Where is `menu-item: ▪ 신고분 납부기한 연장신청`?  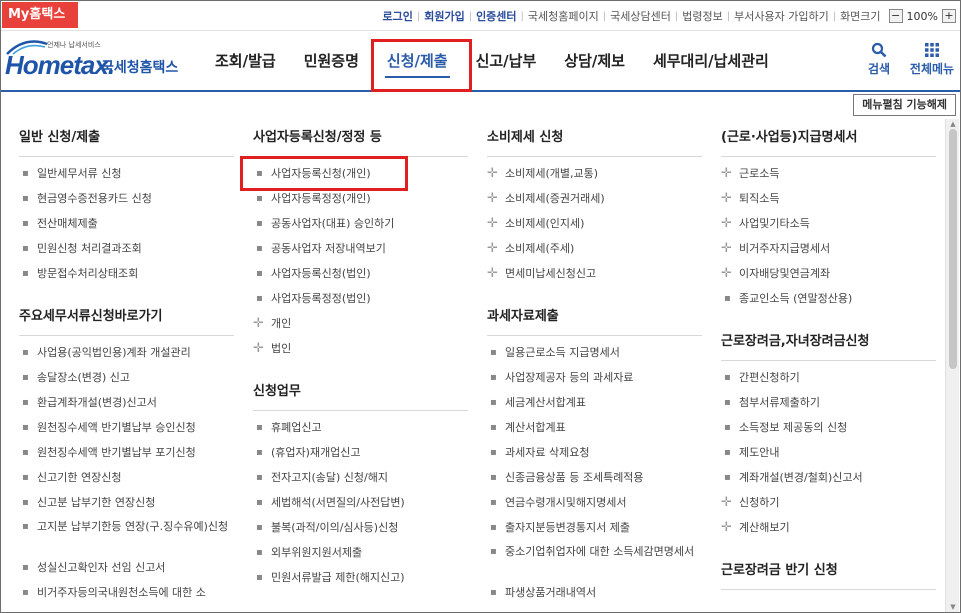 menu-item: ▪ 신고분 납부기한 연장신청 is located at coordinates (126, 502).